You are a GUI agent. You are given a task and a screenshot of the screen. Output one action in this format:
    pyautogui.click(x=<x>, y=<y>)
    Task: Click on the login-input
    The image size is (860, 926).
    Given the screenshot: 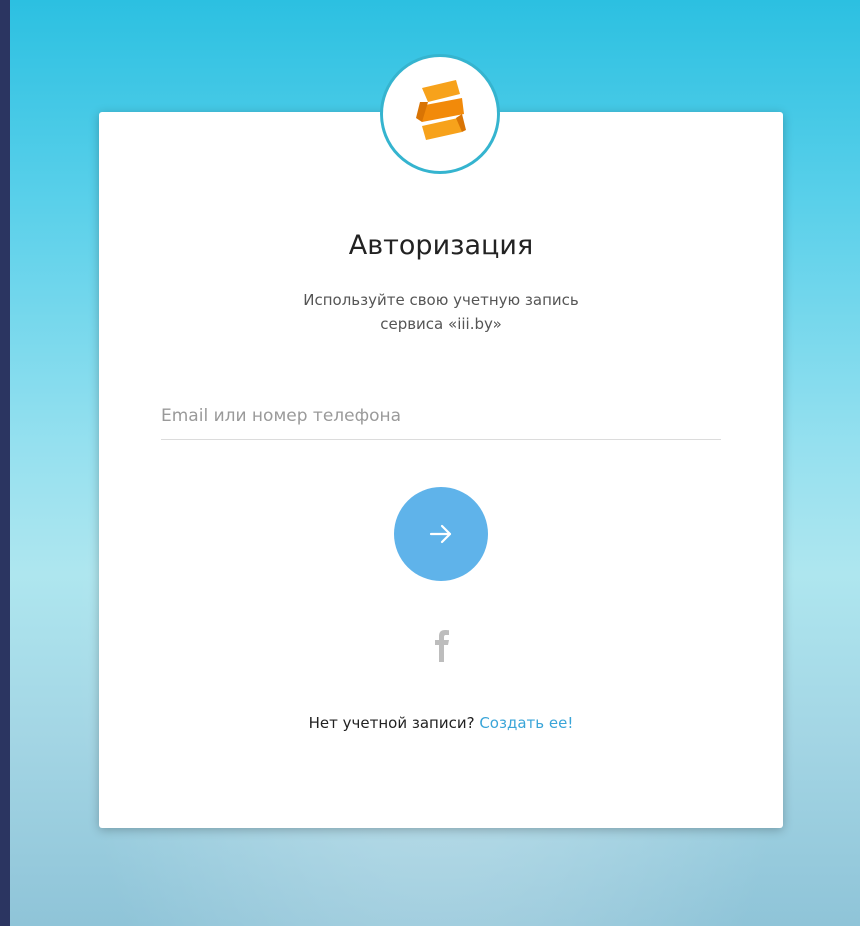 What is the action you would take?
    pyautogui.click(x=441, y=416)
    